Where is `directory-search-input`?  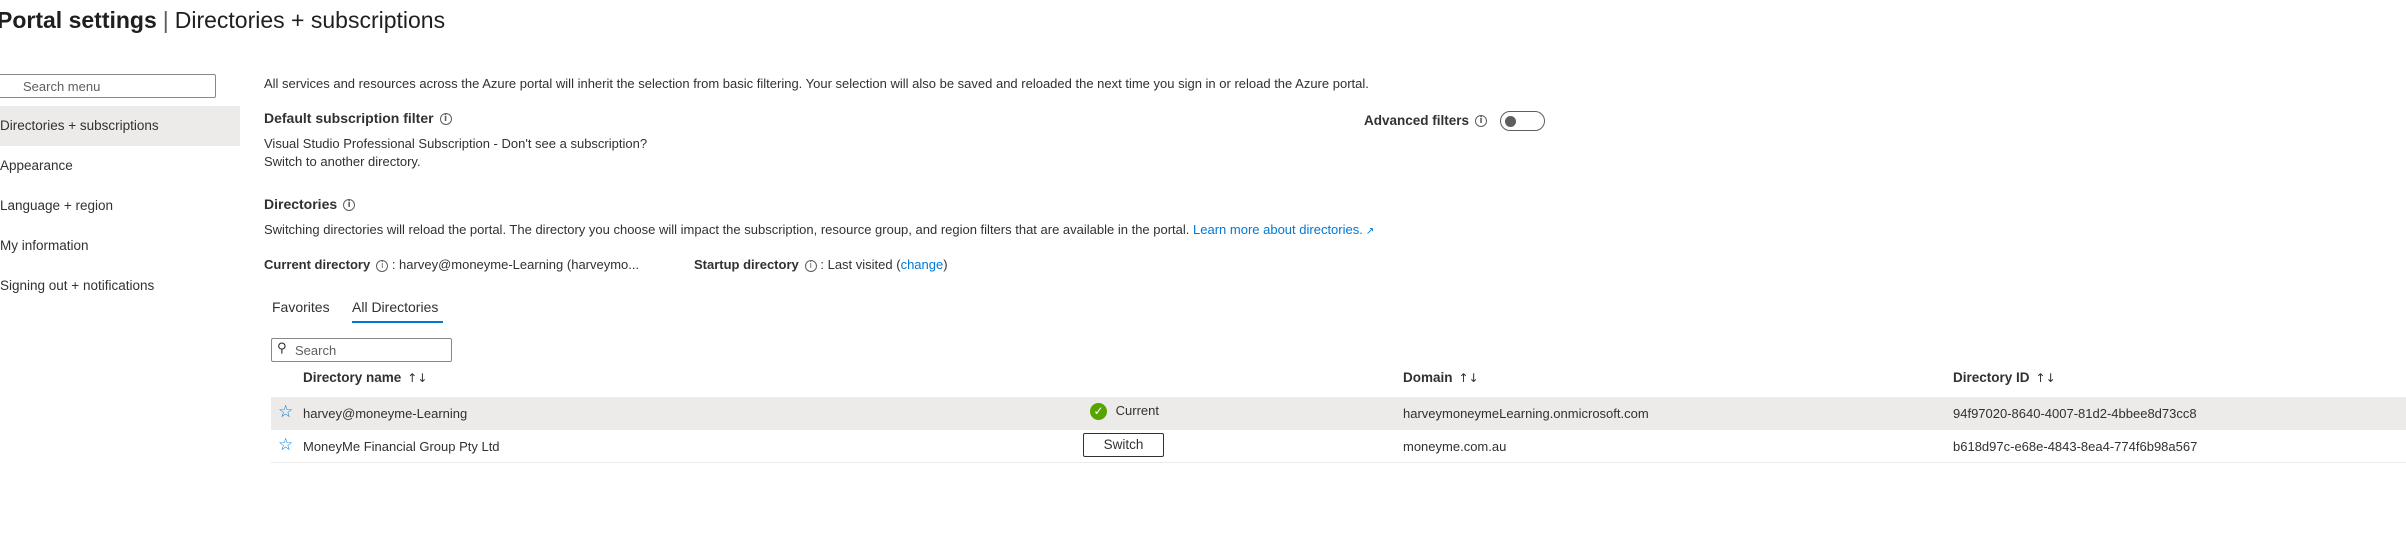
directory-search-input is located at coordinates (361, 350).